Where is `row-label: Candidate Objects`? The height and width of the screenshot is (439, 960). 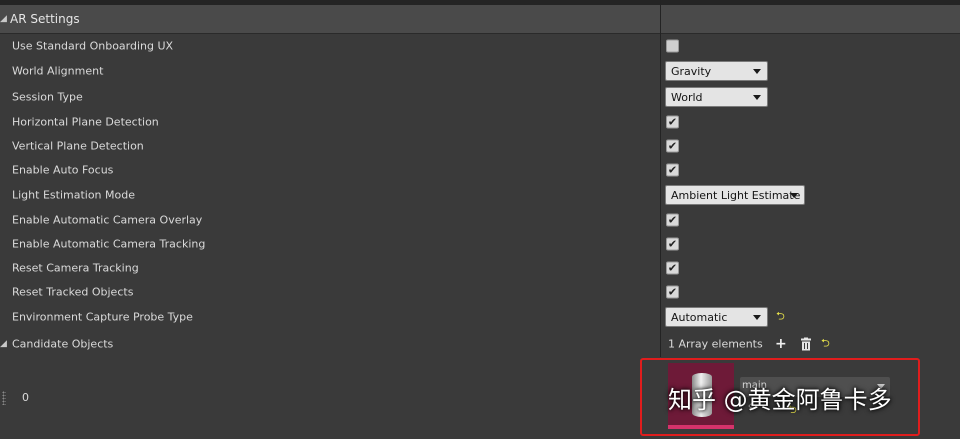 row-label: Candidate Objects is located at coordinates (63, 344).